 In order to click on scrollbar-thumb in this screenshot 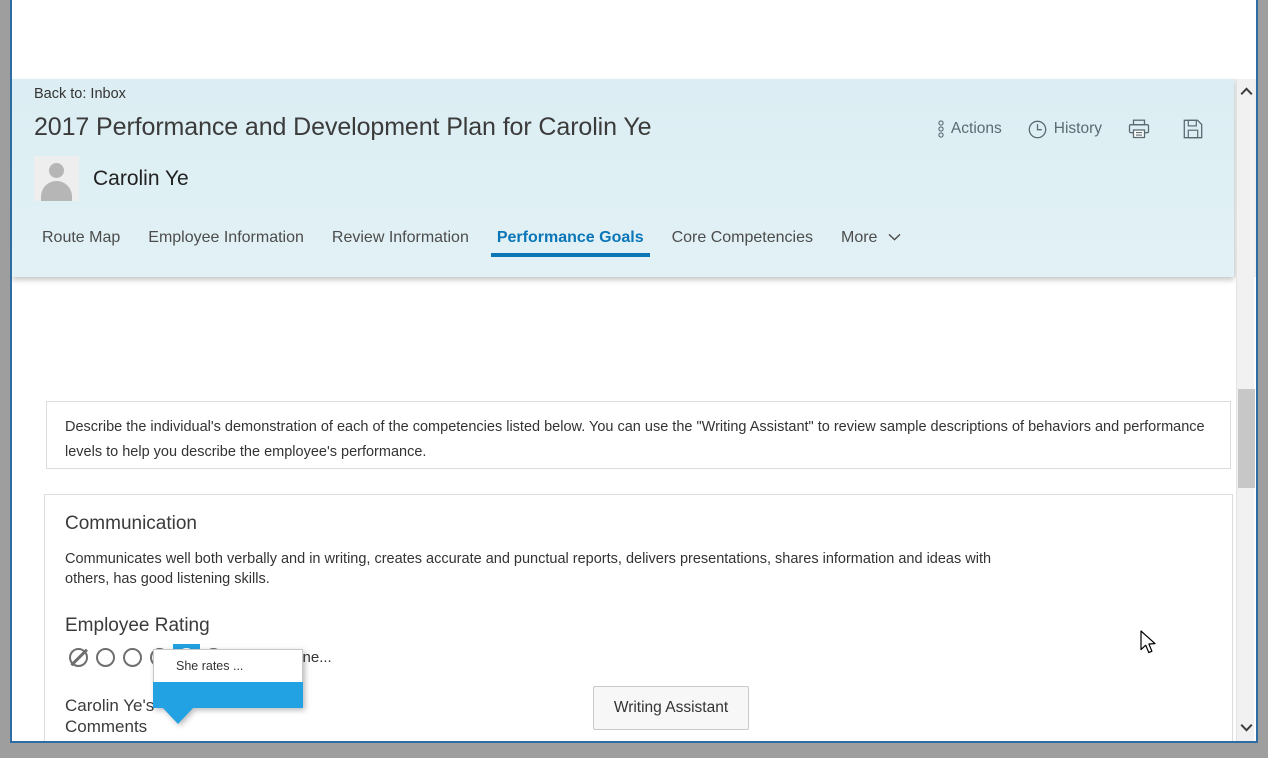, I will do `click(1246, 438)`.